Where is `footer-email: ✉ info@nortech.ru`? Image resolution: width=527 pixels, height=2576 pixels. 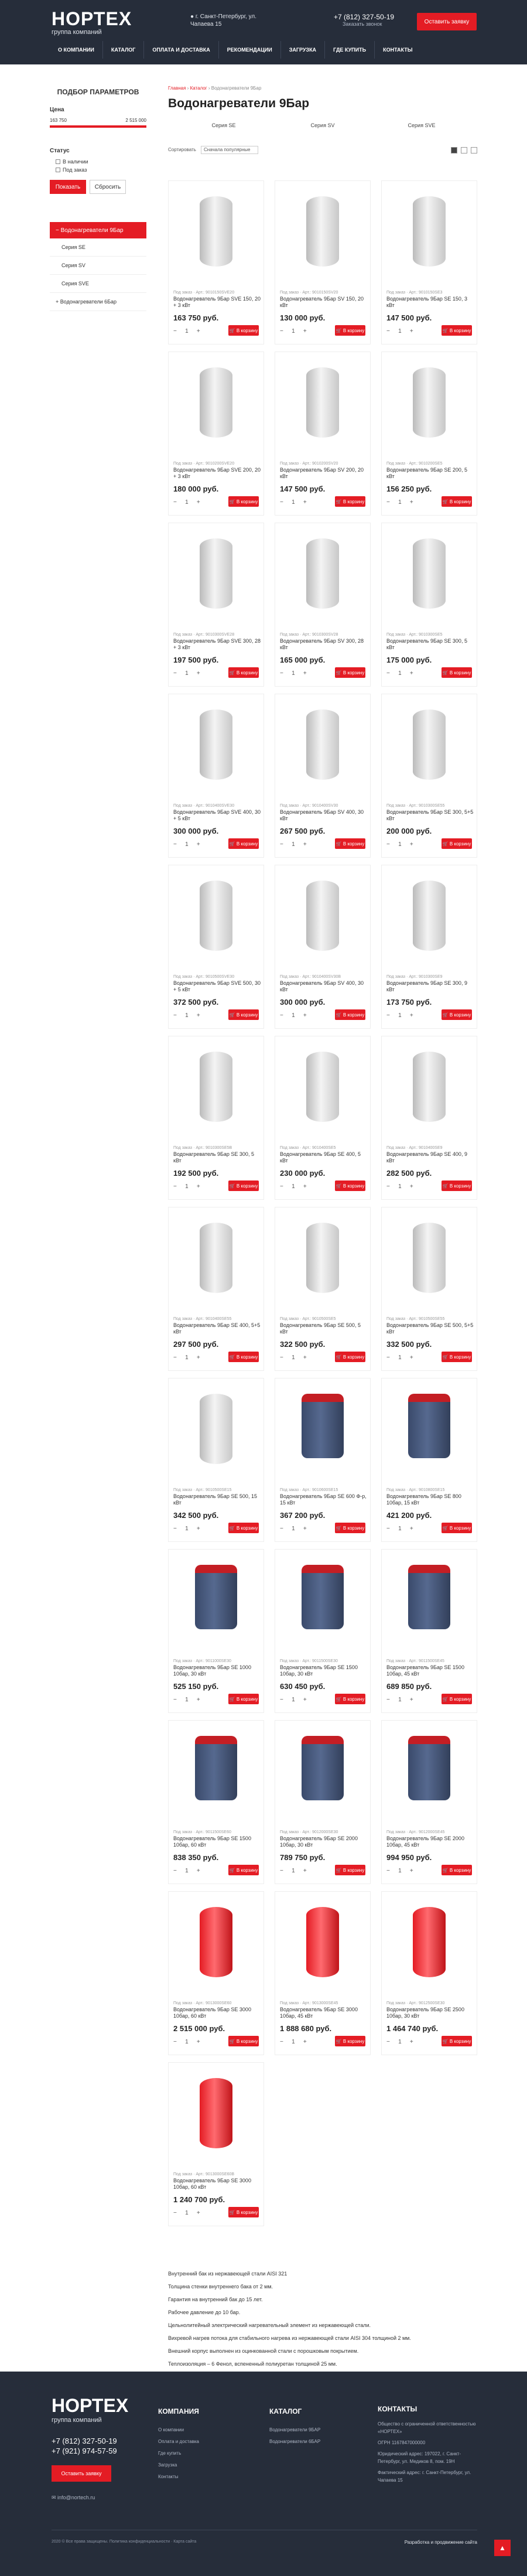 footer-email: ✉ info@nortech.ru is located at coordinates (73, 2498).